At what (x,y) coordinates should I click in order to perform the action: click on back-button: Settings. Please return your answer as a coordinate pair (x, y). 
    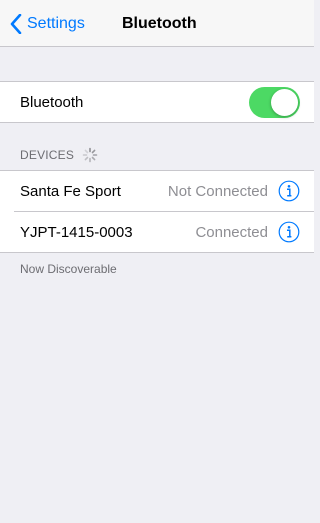
    Looking at the image, I should click on (47, 24).